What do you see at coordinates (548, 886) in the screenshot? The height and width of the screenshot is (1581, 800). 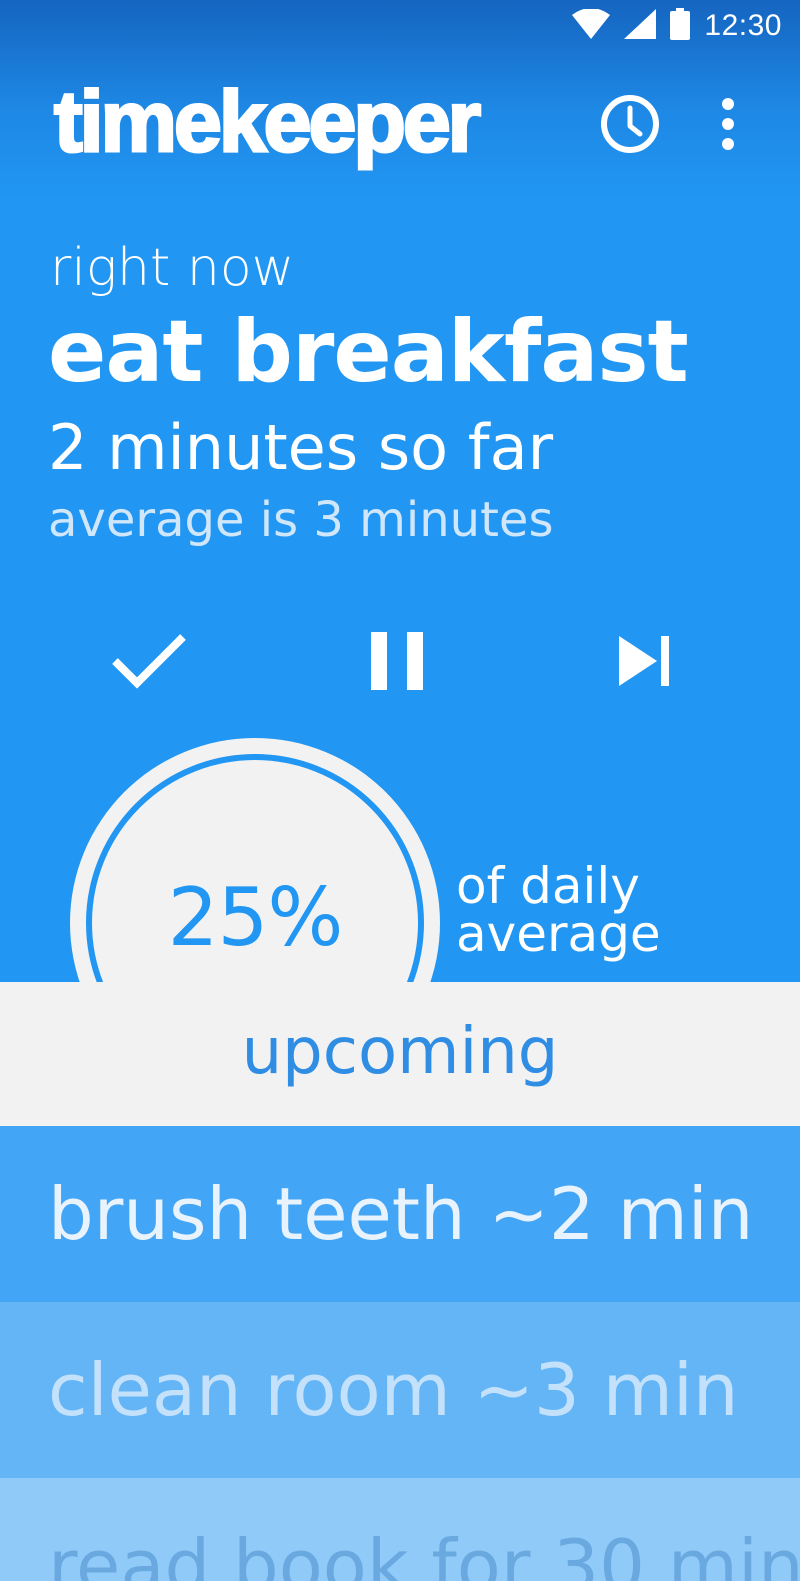 I see `progress-caption-line1: of daily` at bounding box center [548, 886].